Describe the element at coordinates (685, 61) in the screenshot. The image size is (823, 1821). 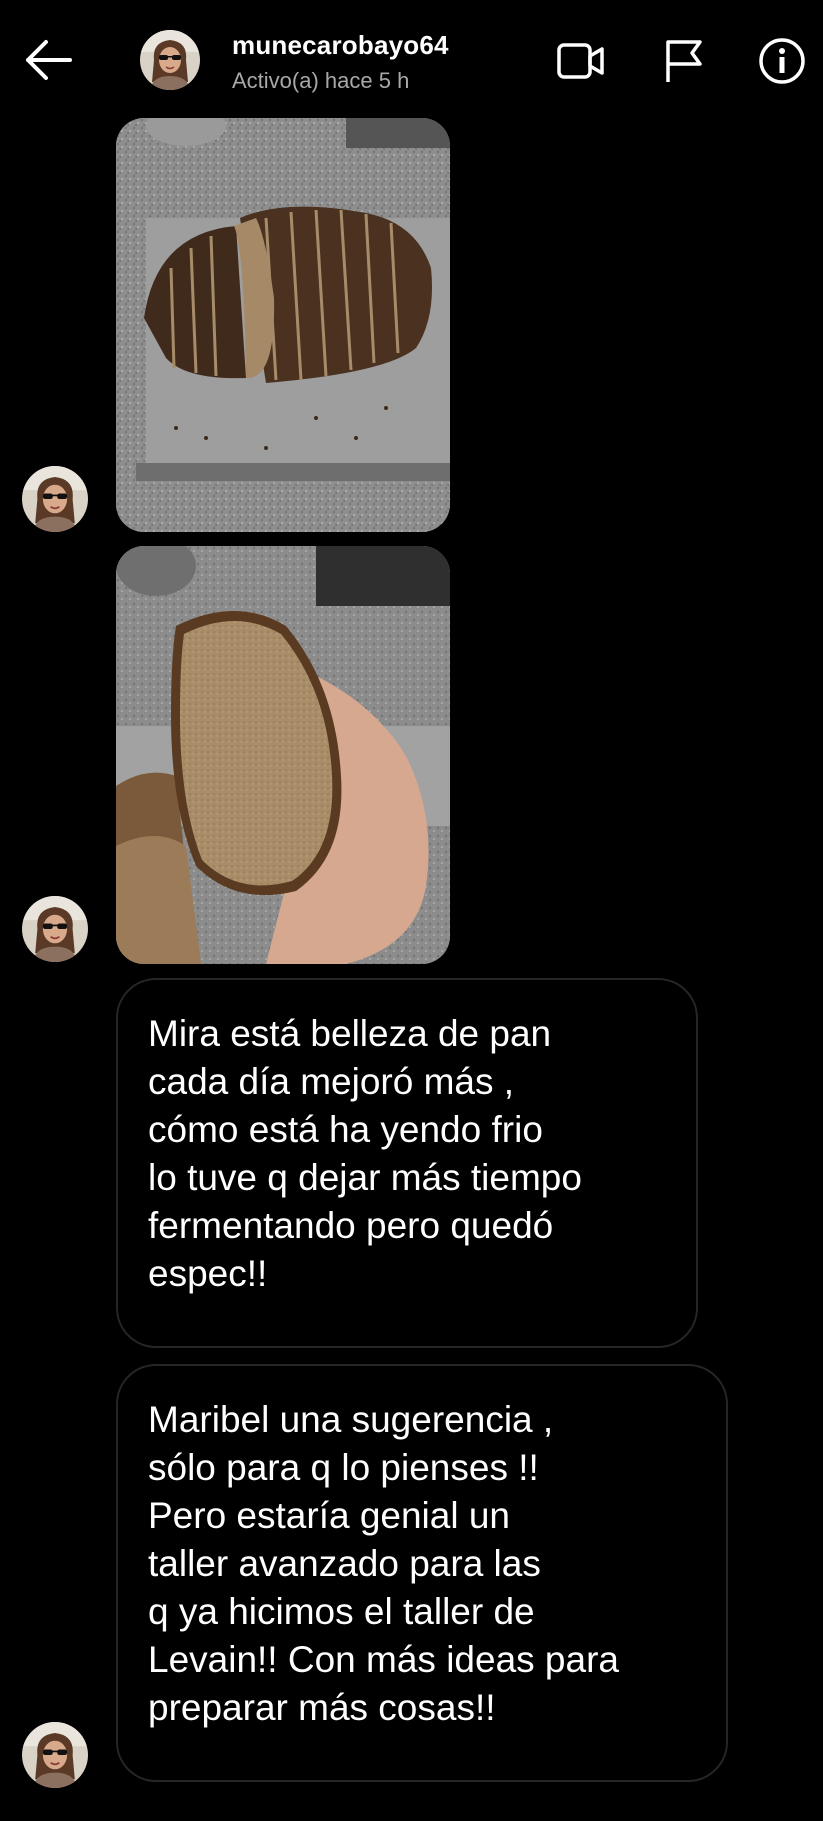
I see `flag-icon` at that location.